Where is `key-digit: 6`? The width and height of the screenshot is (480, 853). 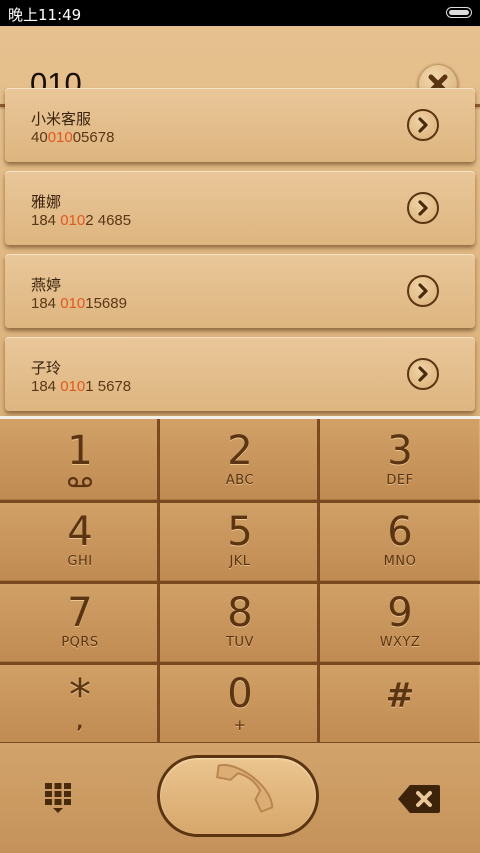
key-digit: 6 is located at coordinates (400, 532).